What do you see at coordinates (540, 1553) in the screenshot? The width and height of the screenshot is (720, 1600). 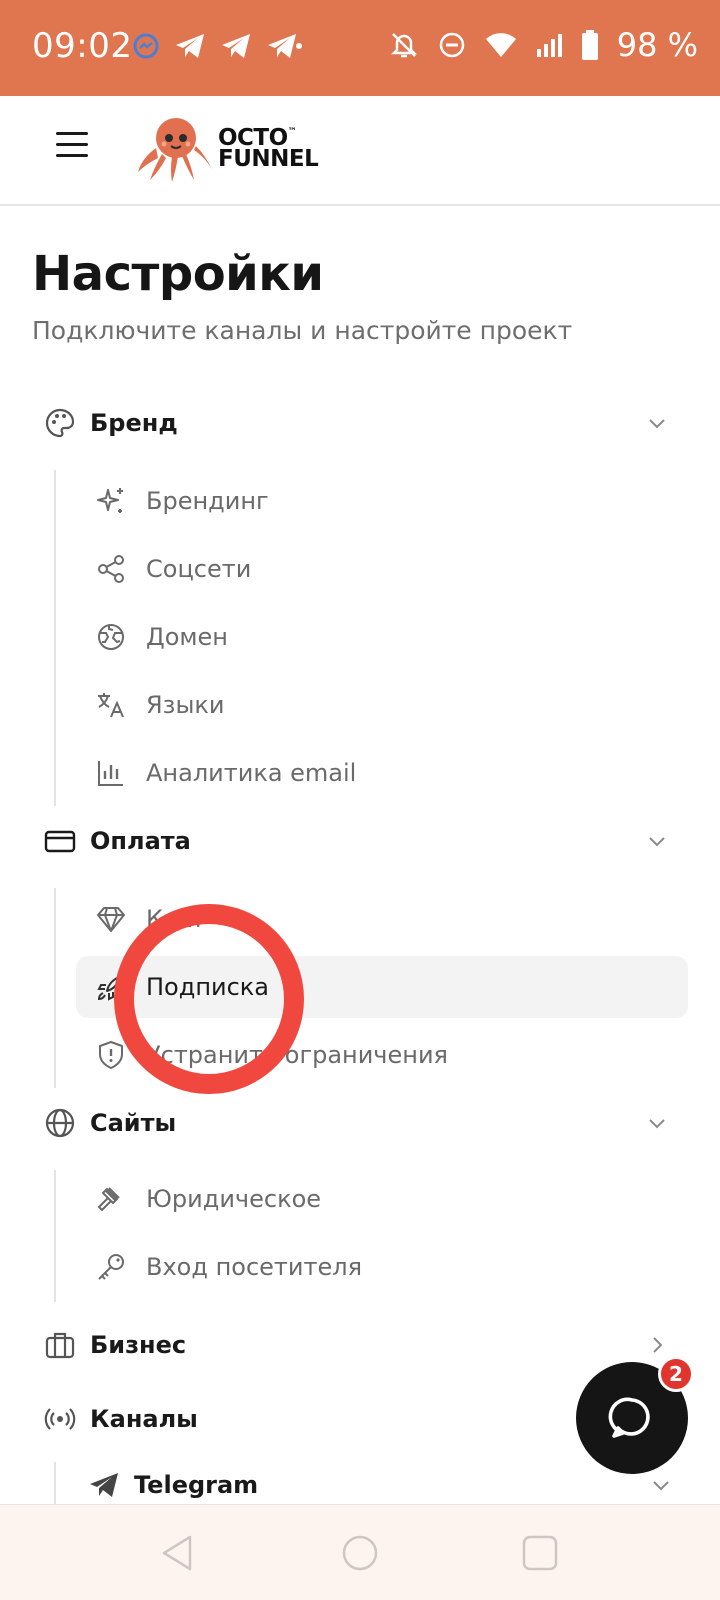 I see `recents-icon` at bounding box center [540, 1553].